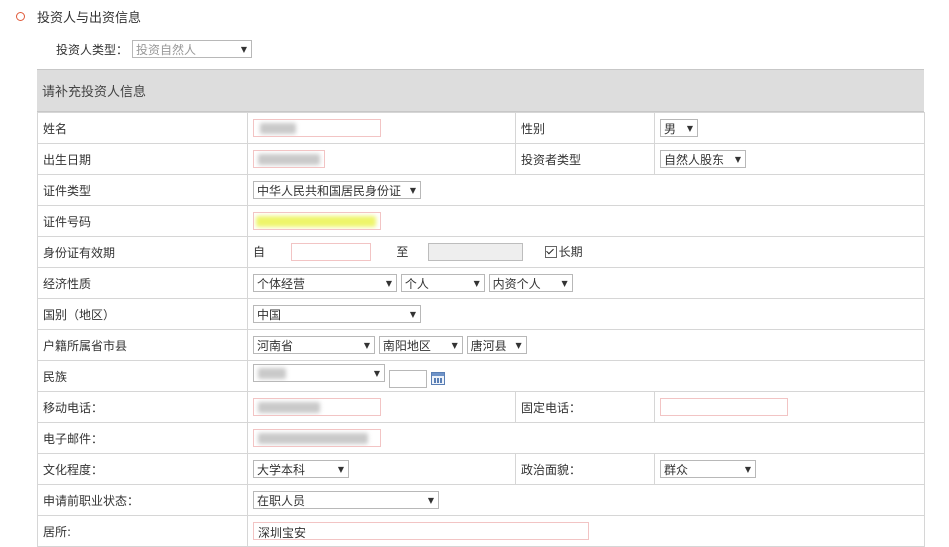  Describe the element at coordinates (142, 221) in the screenshot. I see `id-number-label: 证件号码` at that location.